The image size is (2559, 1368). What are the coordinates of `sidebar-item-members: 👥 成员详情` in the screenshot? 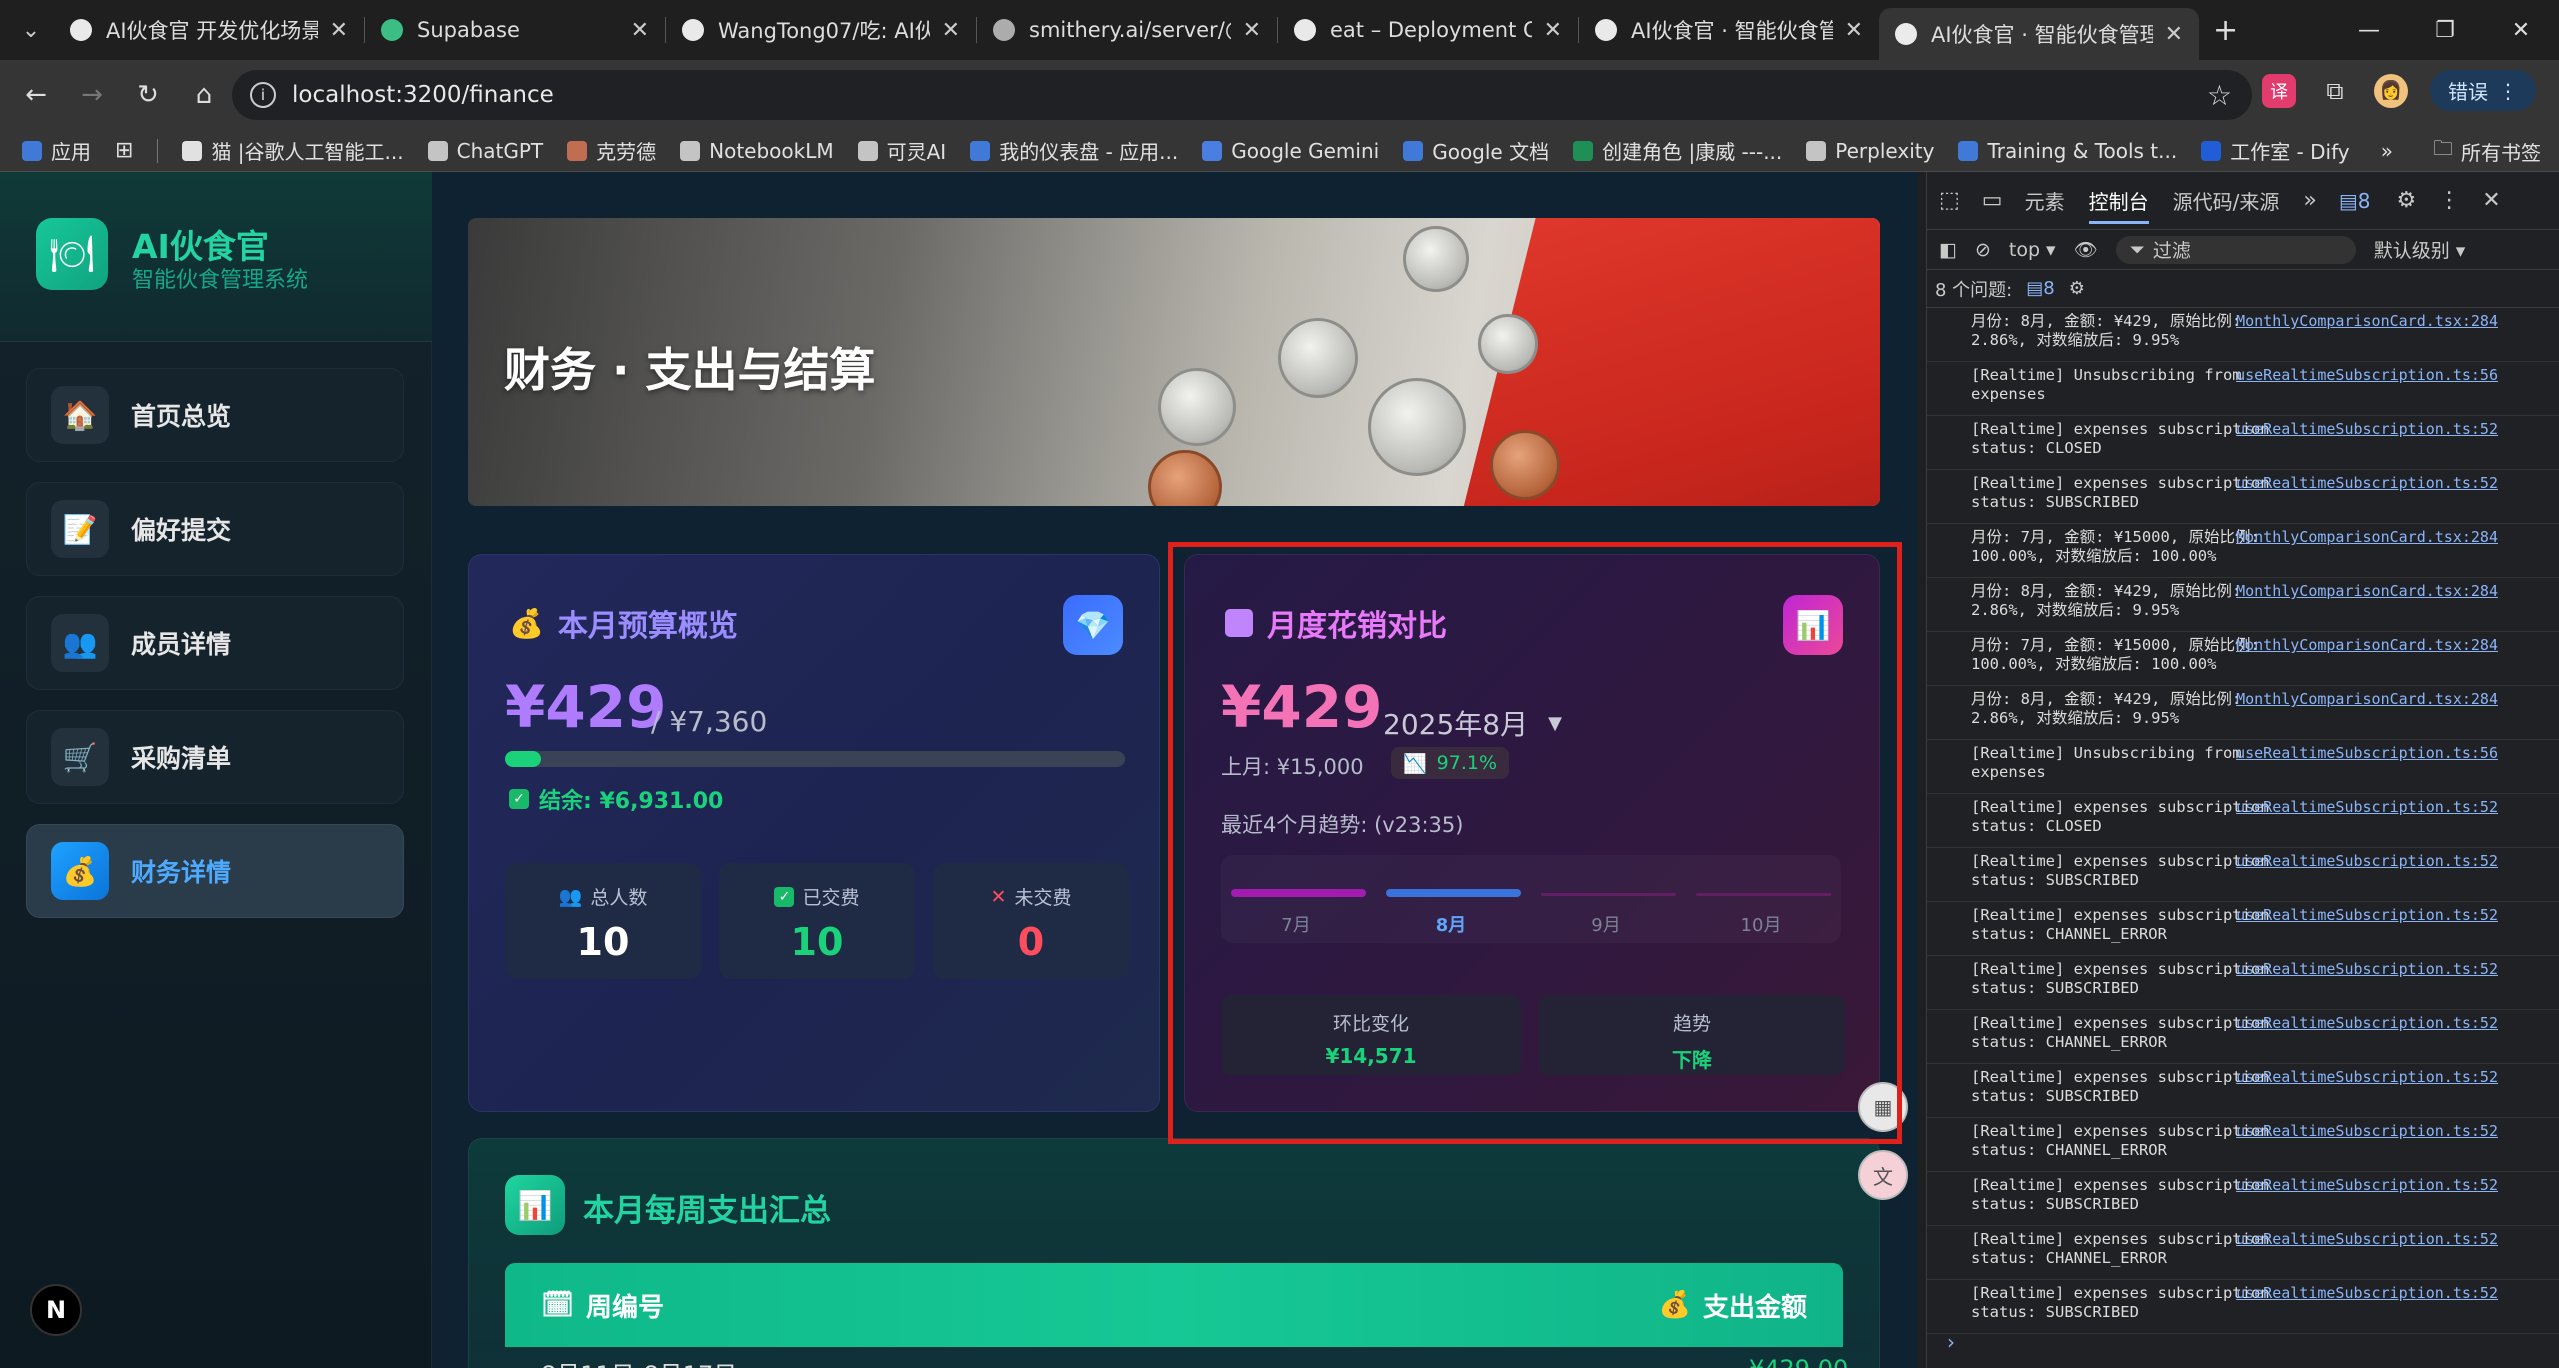 It's located at (215, 643).